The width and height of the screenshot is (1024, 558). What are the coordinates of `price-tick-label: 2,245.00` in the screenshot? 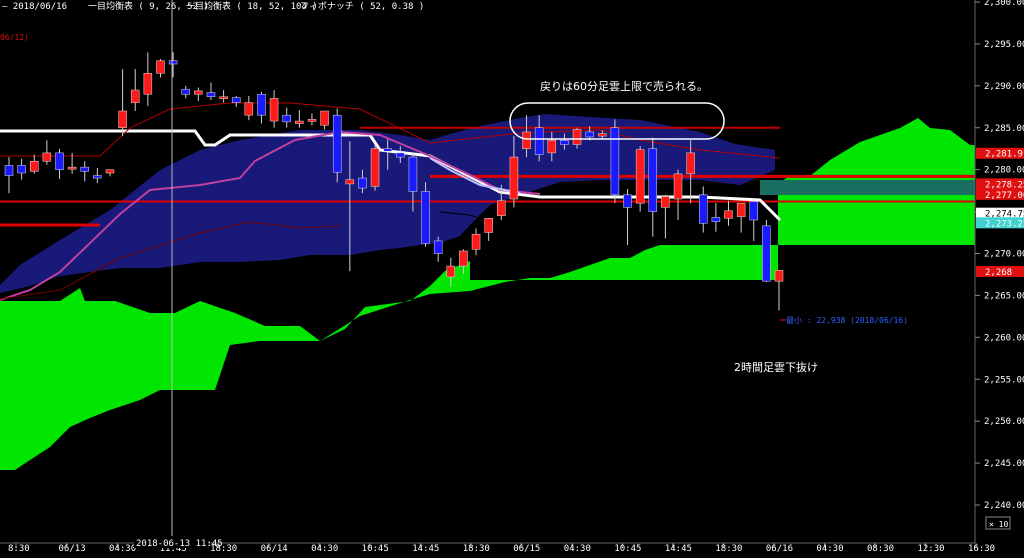 It's located at (1004, 464).